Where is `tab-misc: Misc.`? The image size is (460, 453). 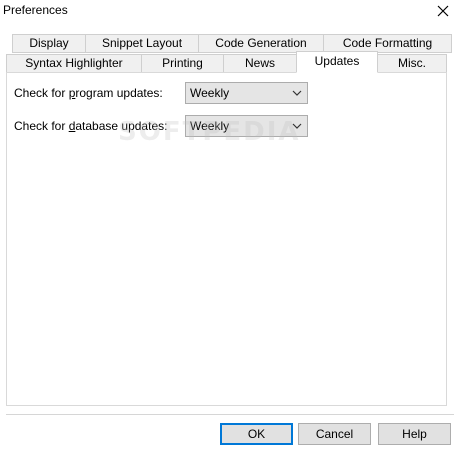 tab-misc: Misc. is located at coordinates (412, 63).